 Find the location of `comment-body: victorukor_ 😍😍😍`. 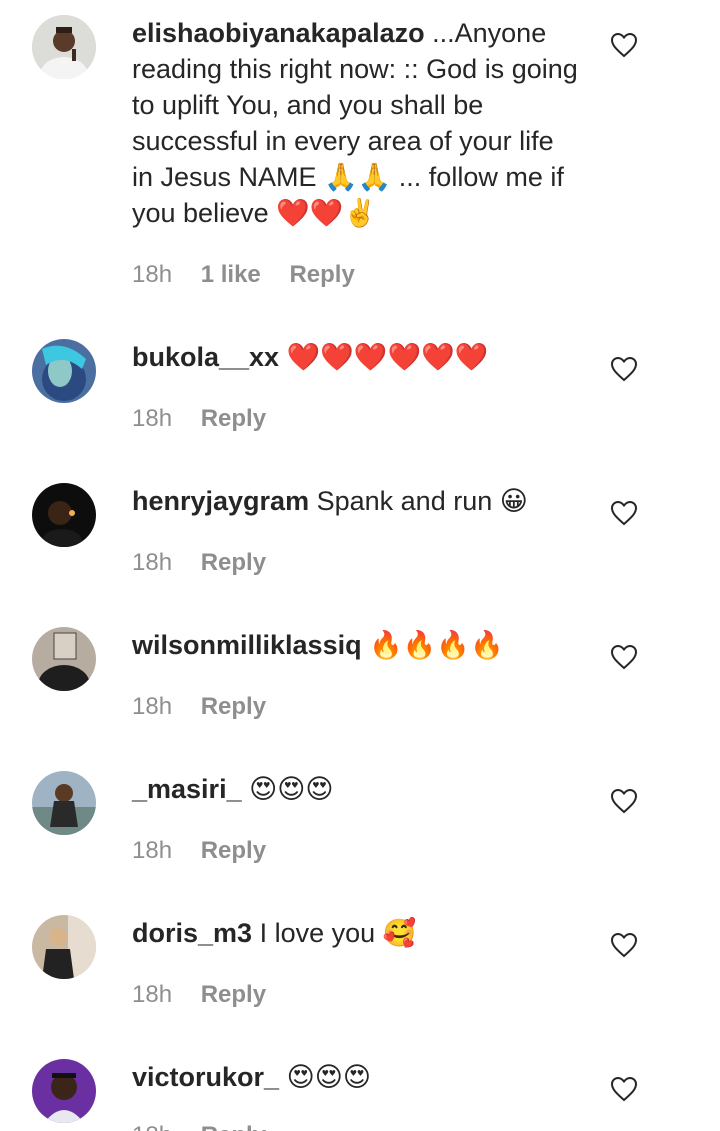

comment-body: victorukor_ 😍😍😍 is located at coordinates (357, 1077).